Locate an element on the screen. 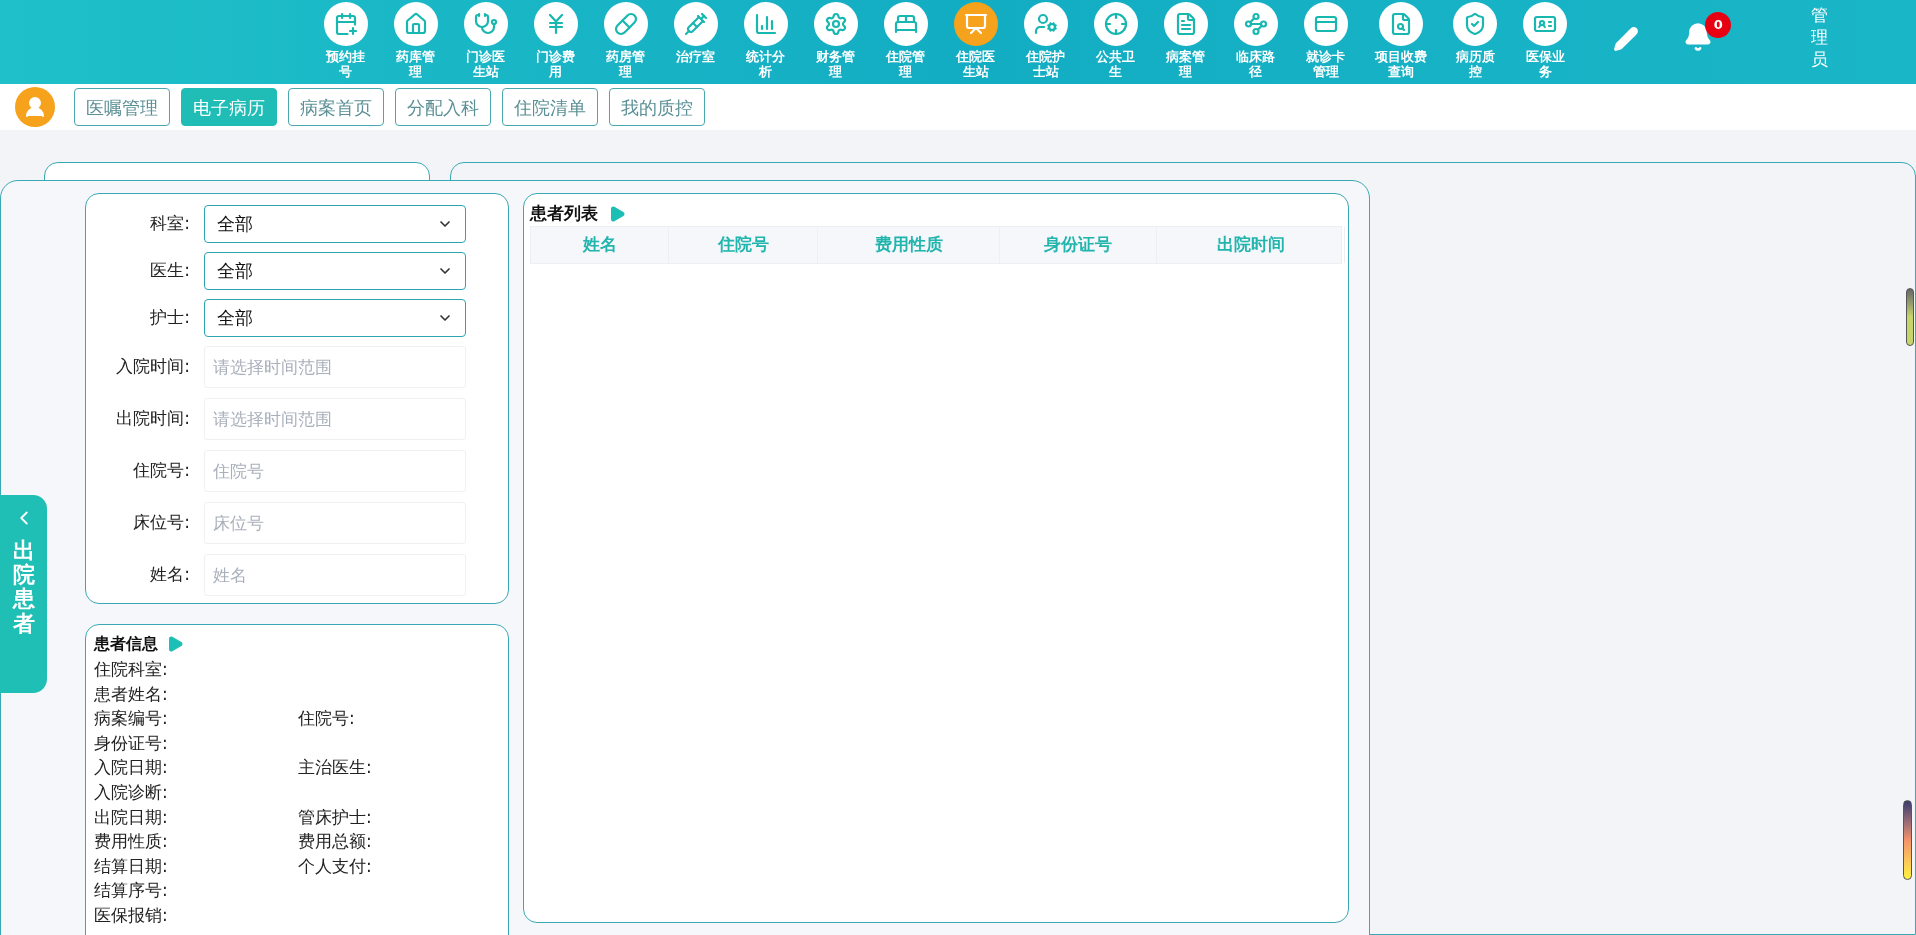 This screenshot has height=935, width=1916. bar-chart-icon is located at coordinates (766, 24).